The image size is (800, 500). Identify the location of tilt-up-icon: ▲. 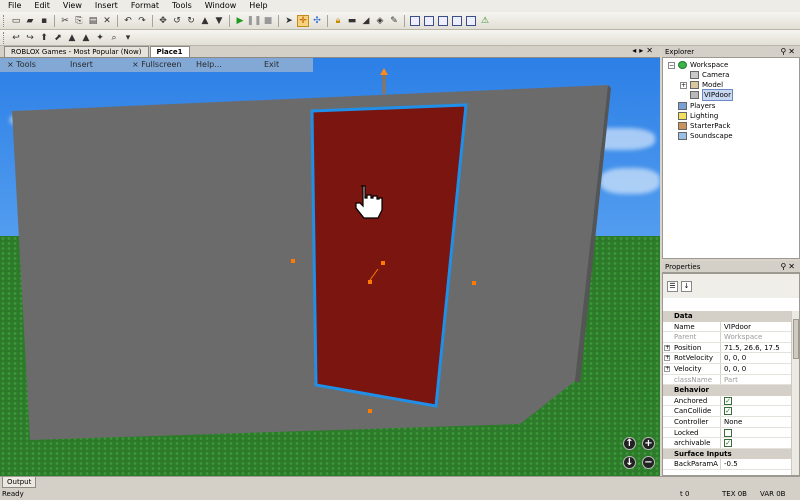
(205, 21).